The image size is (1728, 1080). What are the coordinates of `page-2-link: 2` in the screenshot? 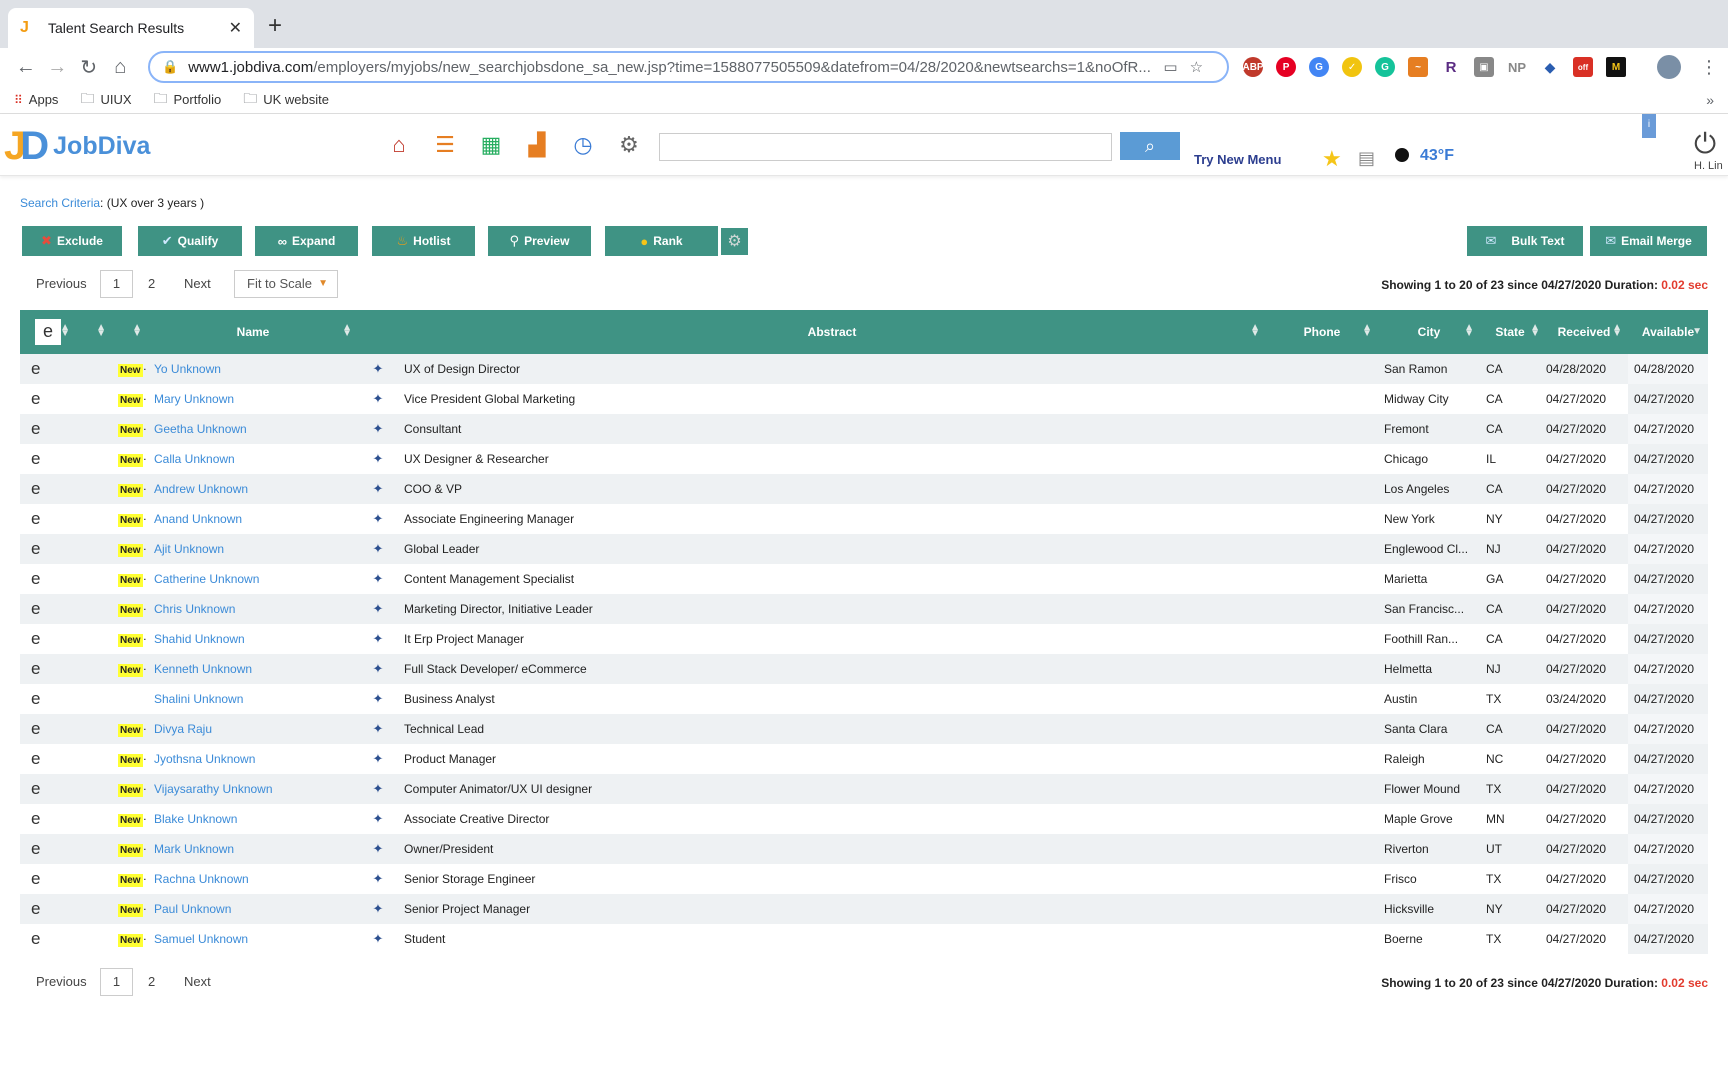 It's located at (151, 283).